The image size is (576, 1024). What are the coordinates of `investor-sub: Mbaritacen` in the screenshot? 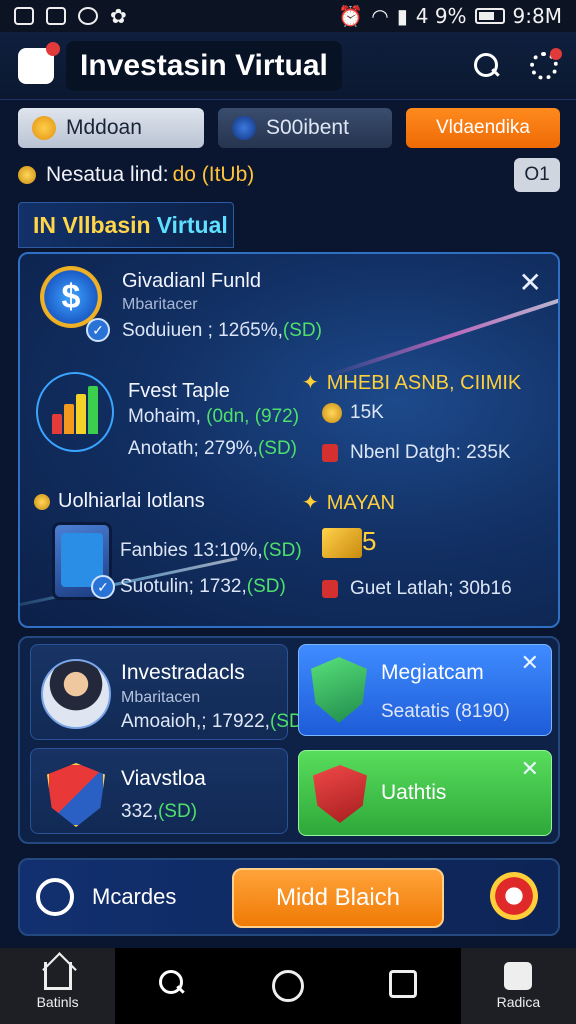 It's located at (161, 697).